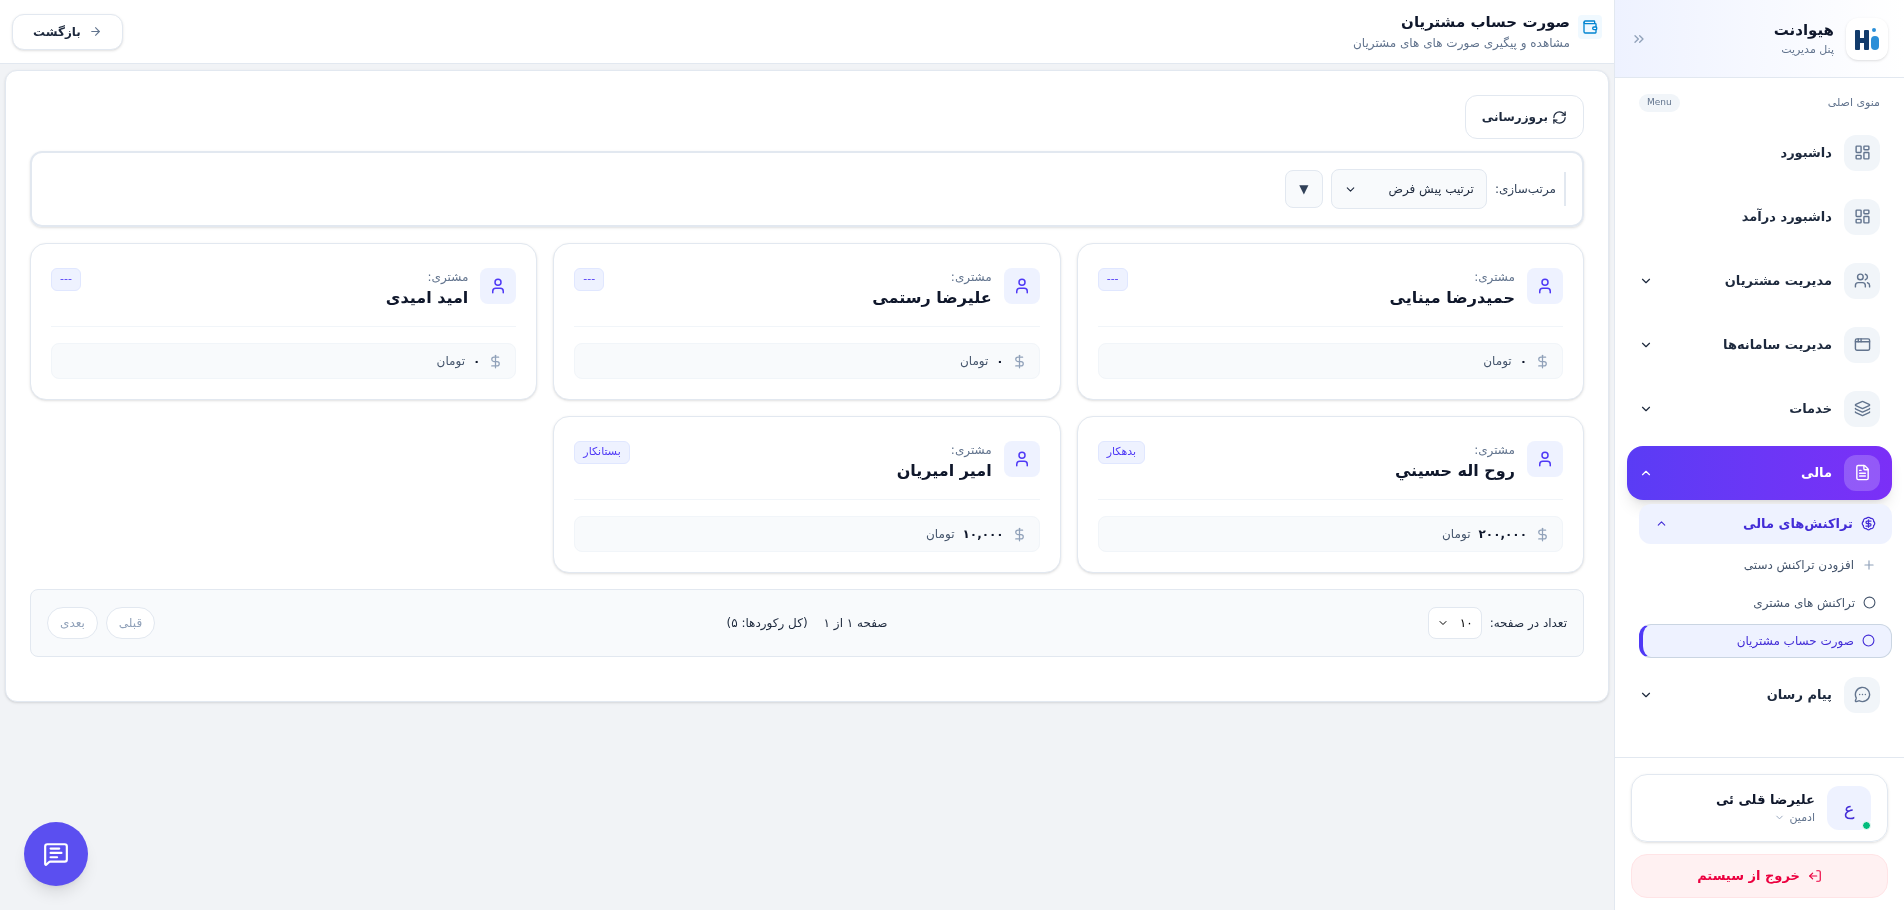  Describe the element at coordinates (1853, 102) in the screenshot. I see `section-label: منوی اصلی` at that location.